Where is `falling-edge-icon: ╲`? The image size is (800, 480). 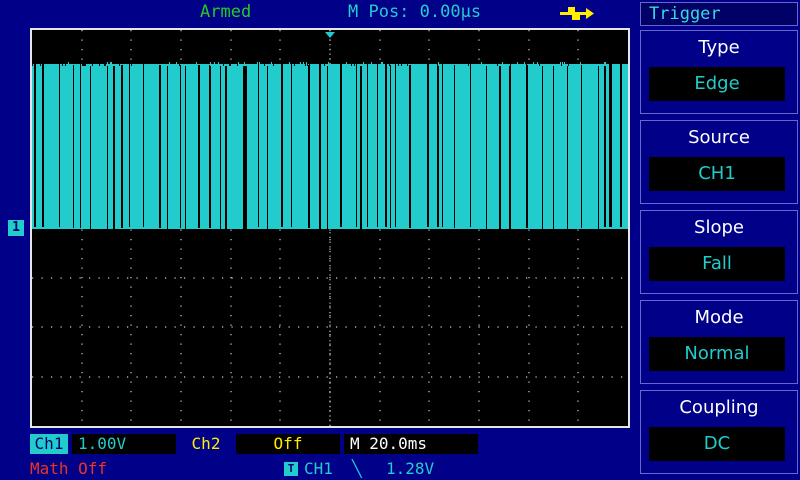 falling-edge-icon: ╲ is located at coordinates (357, 468).